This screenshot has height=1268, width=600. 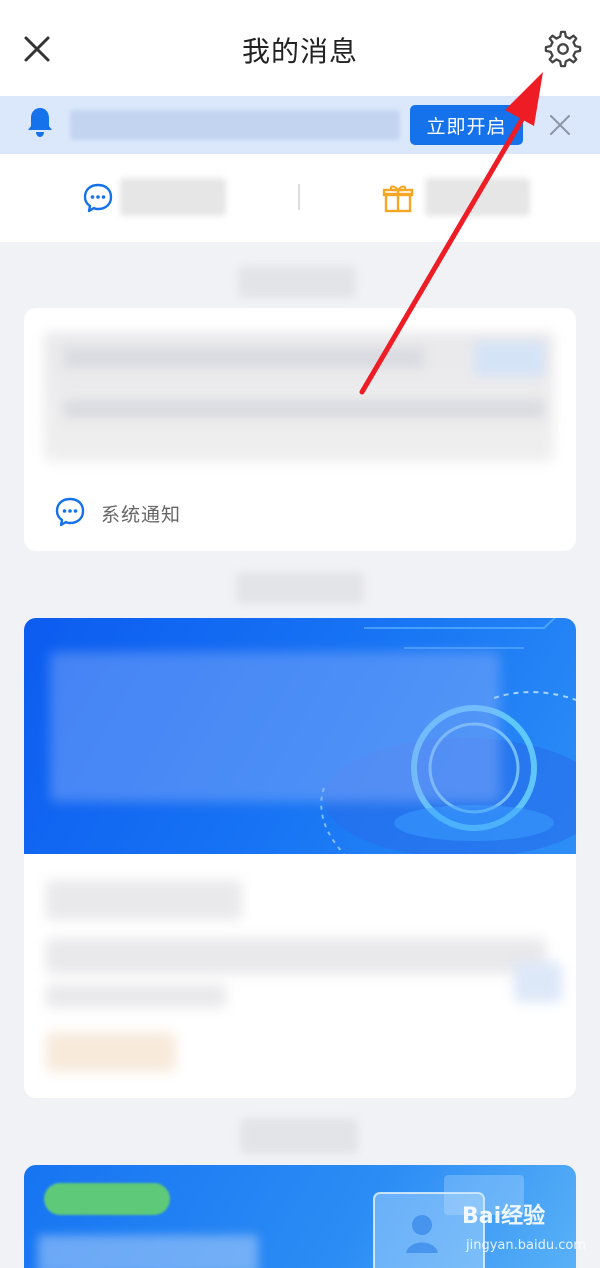 I want to click on gear-icon, so click(x=563, y=49).